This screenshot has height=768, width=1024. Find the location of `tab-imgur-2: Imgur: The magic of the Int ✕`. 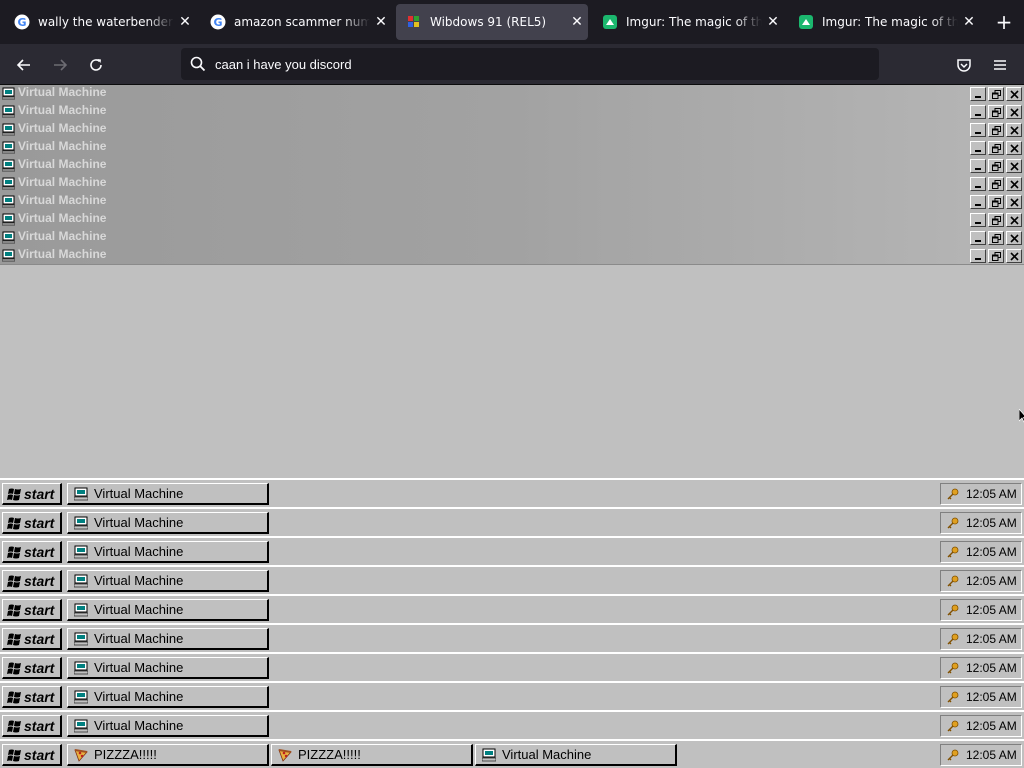

tab-imgur-2: Imgur: The magic of the Int ✕ is located at coordinates (884, 22).